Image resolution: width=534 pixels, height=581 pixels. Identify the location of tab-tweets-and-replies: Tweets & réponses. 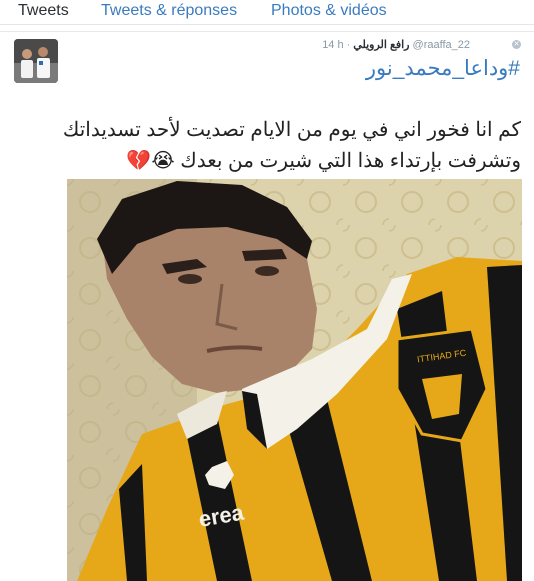
(169, 11).